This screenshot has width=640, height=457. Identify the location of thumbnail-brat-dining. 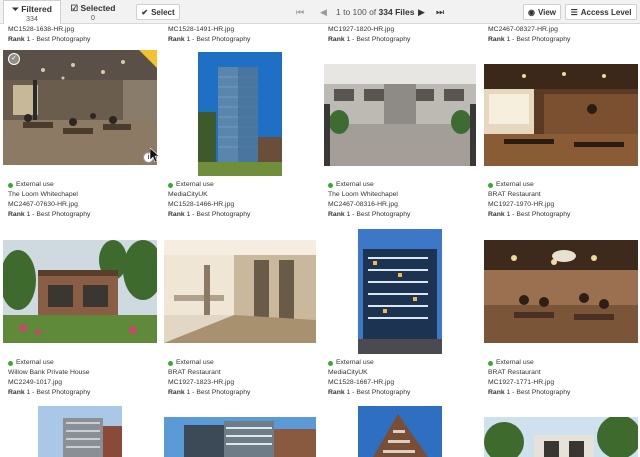
(561, 291).